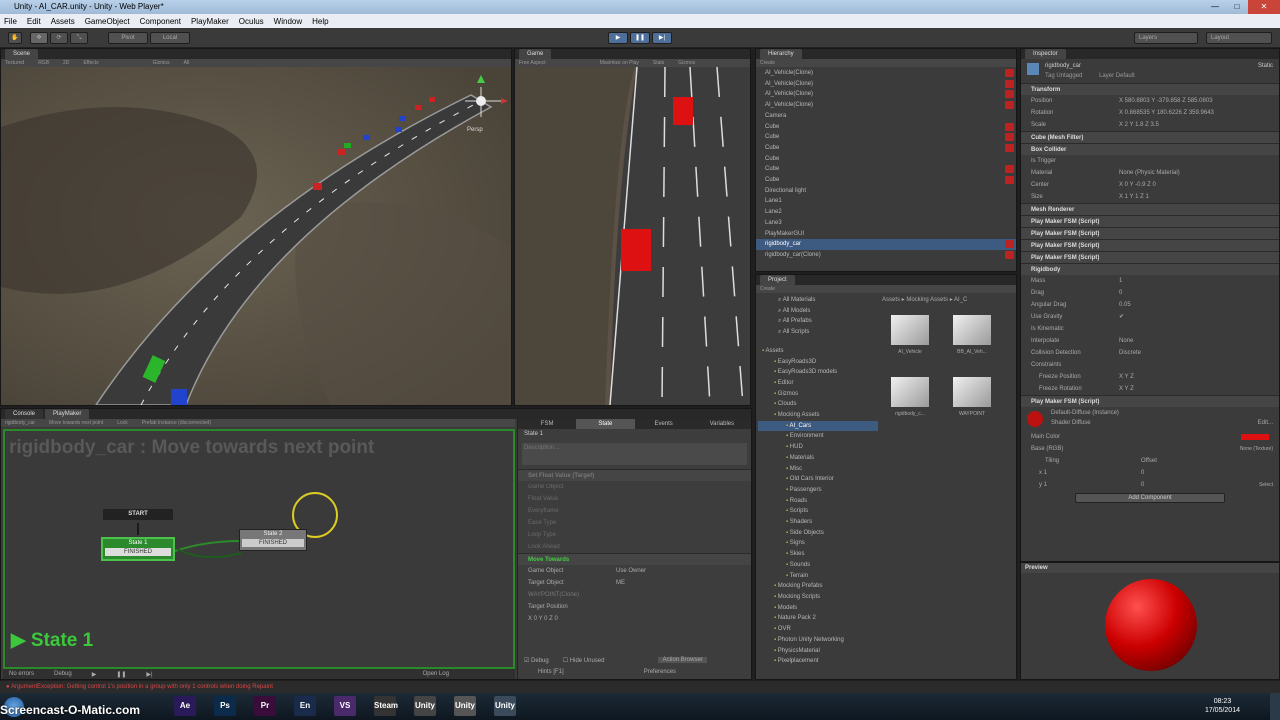 This screenshot has height=720, width=1280. Describe the element at coordinates (39, 38) in the screenshot. I see `move-tool-icon: ✥` at that location.